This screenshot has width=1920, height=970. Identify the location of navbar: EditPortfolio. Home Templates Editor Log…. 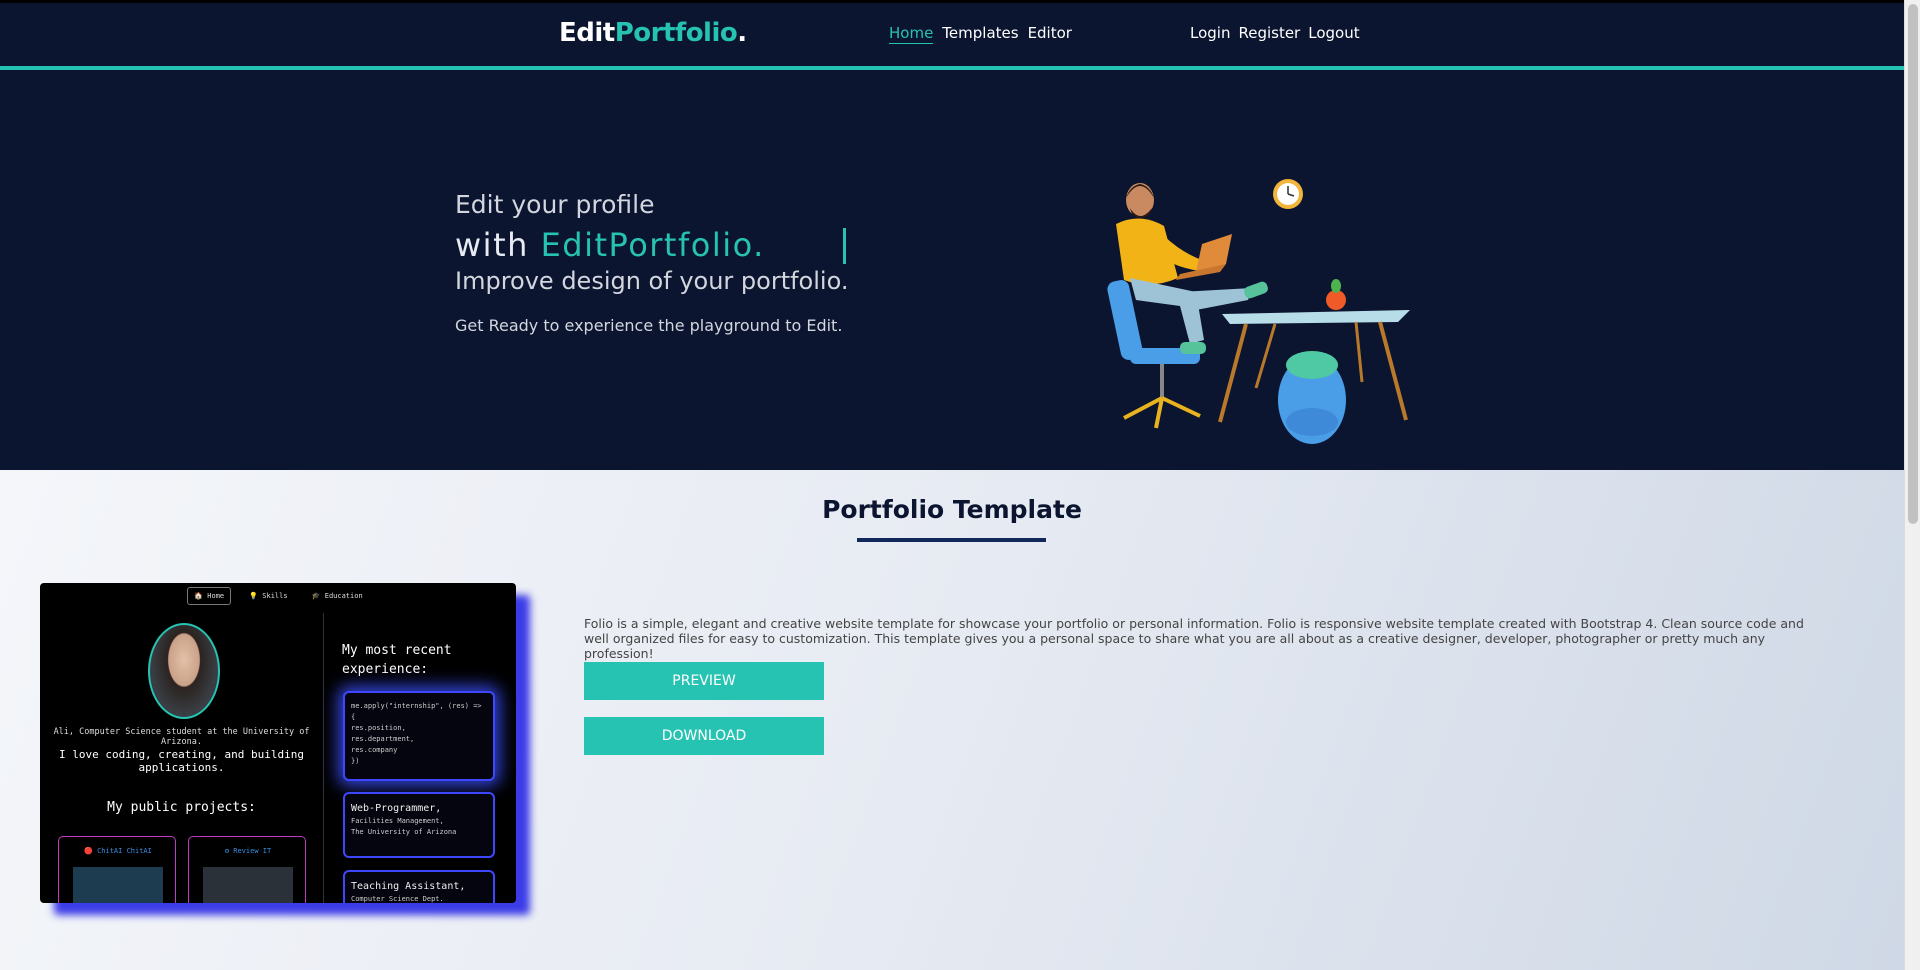
(952, 35).